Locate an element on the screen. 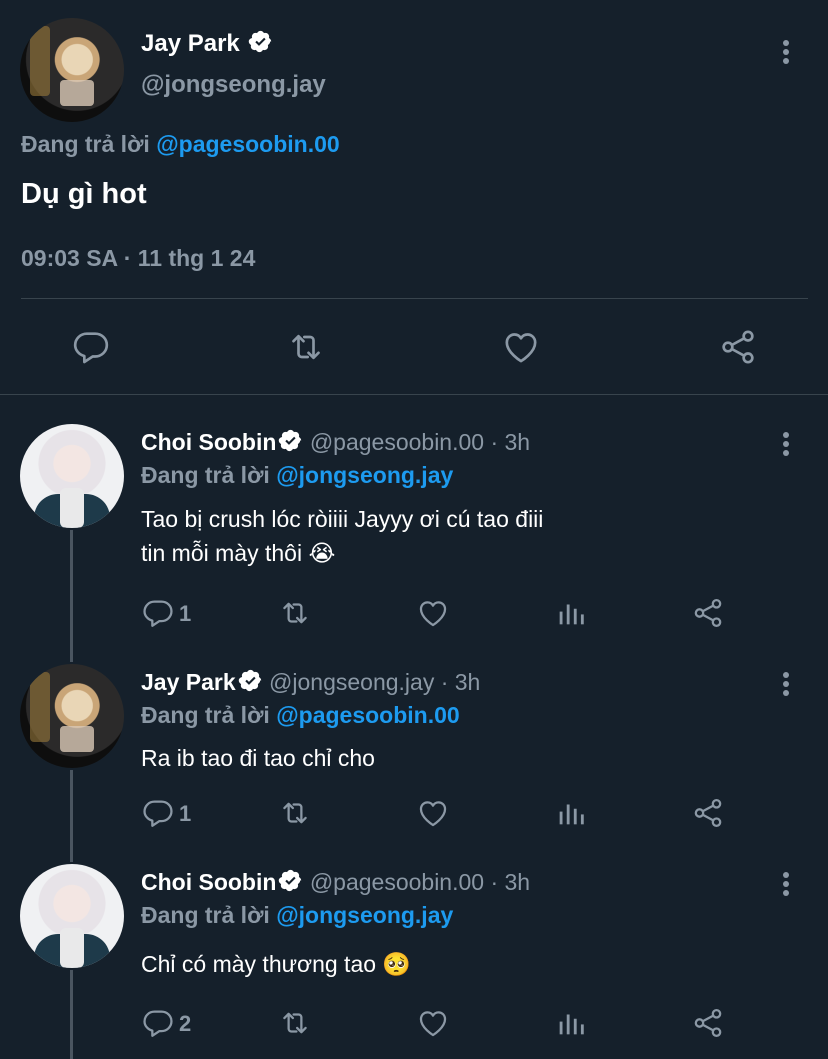 This screenshot has width=828, height=1059. reply-text-line: Ra ib tao đi tao chỉ cho is located at coordinates (258, 758).